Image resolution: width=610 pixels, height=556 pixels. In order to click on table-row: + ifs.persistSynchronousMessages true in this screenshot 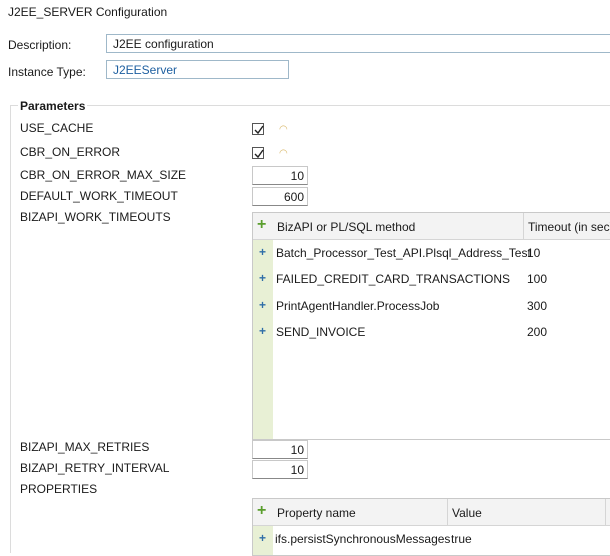, I will do `click(431, 539)`.